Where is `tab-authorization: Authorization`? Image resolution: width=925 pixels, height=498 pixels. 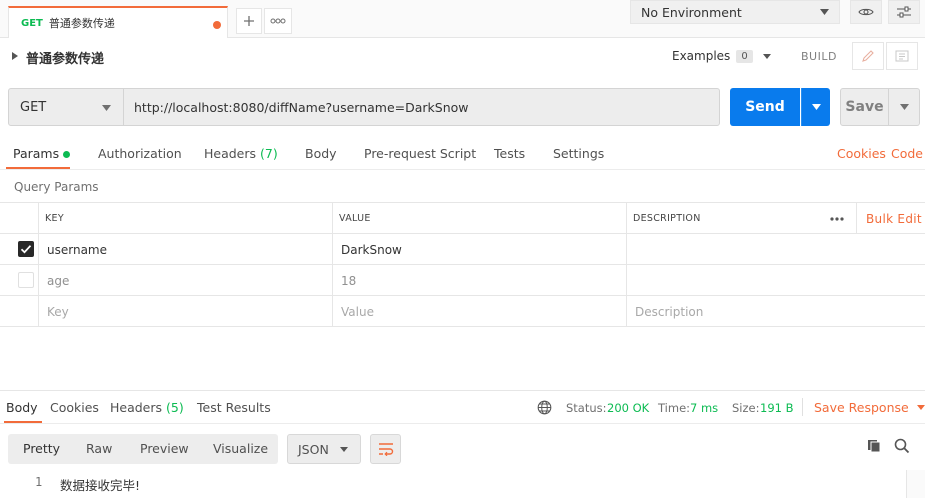 tab-authorization: Authorization is located at coordinates (140, 153).